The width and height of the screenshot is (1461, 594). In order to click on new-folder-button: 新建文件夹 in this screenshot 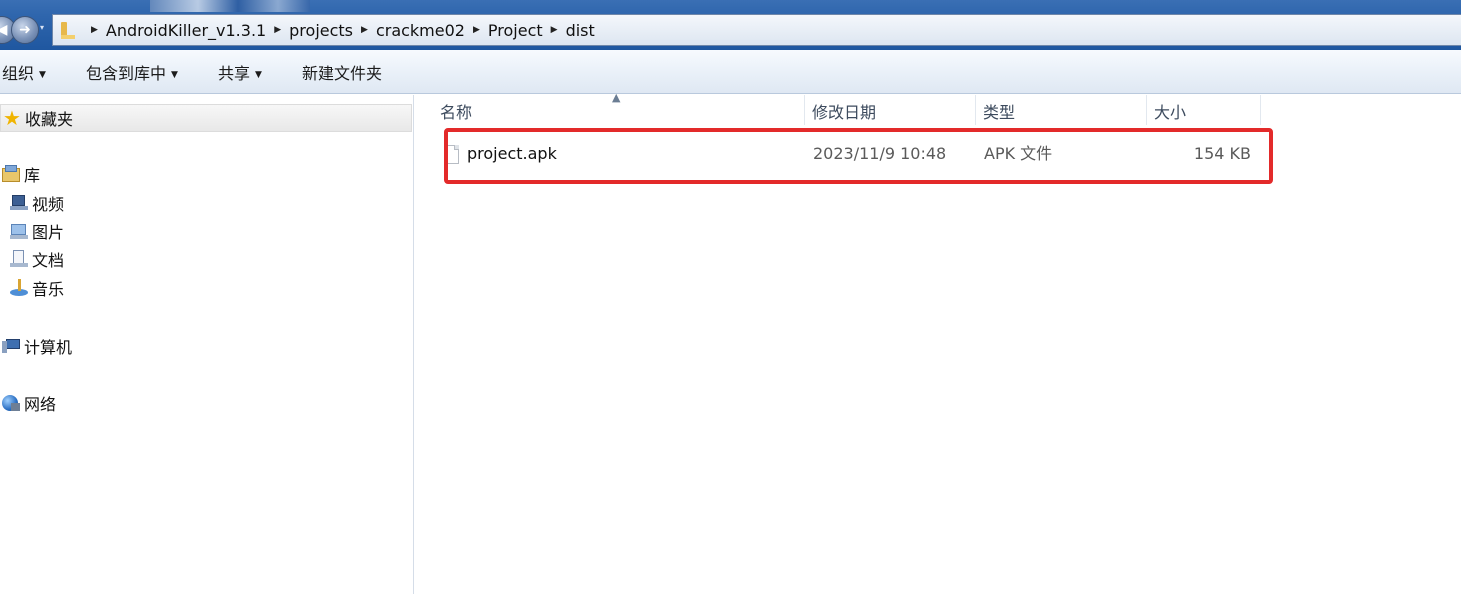, I will do `click(342, 71)`.